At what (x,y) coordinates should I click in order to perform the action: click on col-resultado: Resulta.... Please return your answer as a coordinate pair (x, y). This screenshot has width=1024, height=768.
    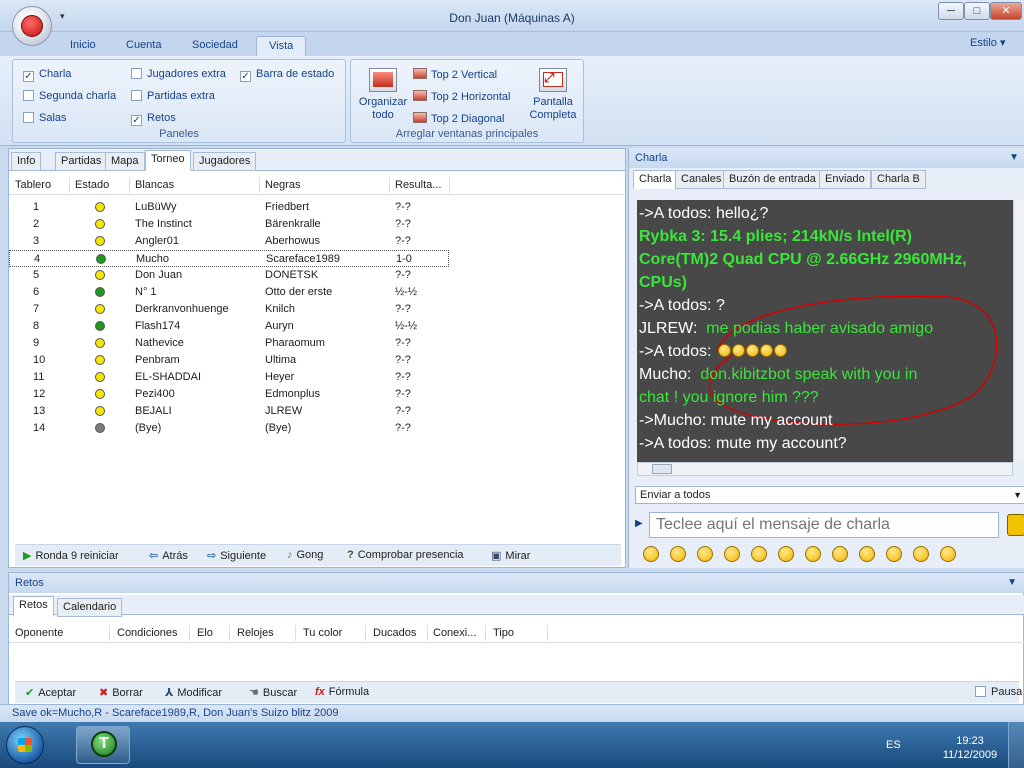
    Looking at the image, I should click on (418, 185).